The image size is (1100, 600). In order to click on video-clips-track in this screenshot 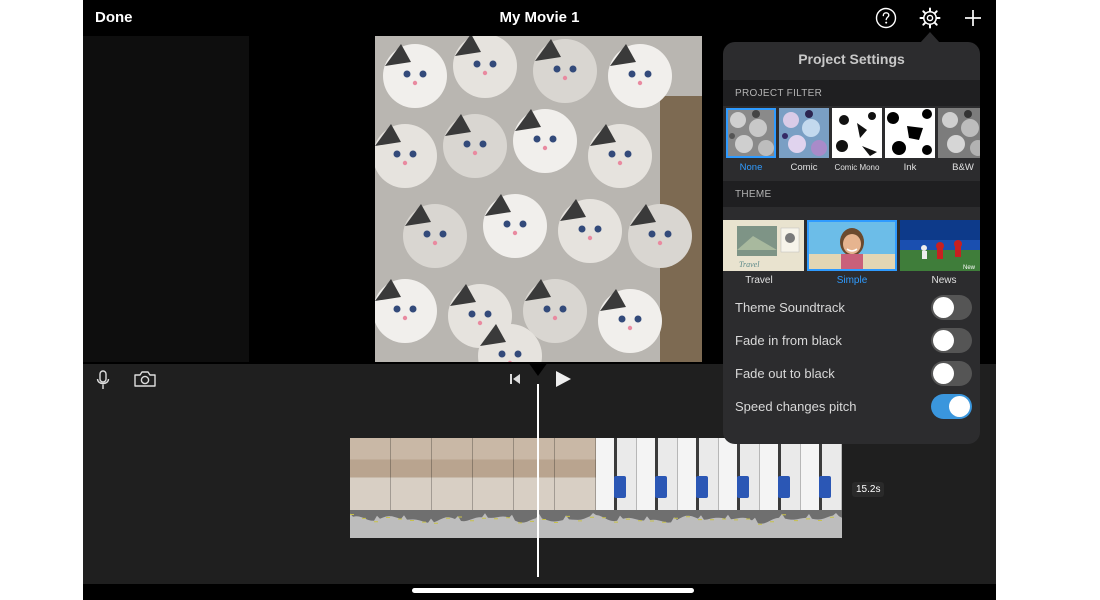, I will do `click(596, 474)`.